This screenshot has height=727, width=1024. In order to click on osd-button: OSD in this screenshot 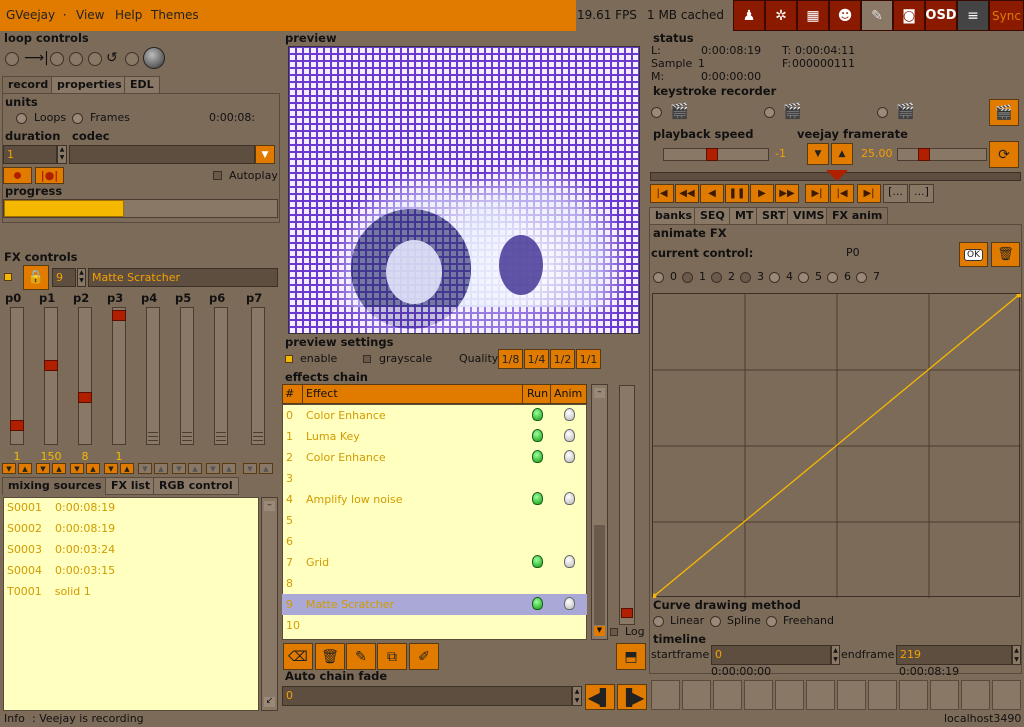, I will do `click(941, 15)`.